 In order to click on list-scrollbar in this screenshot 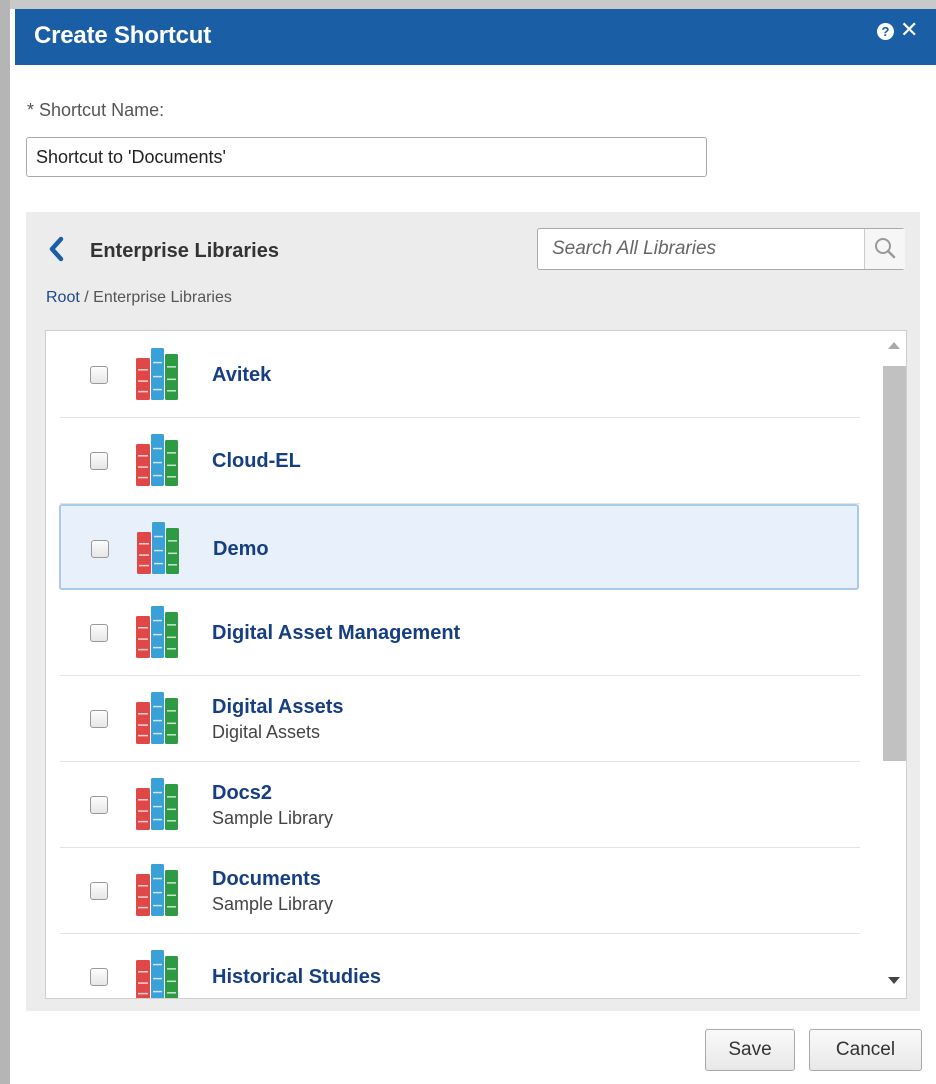, I will do `click(894, 664)`.